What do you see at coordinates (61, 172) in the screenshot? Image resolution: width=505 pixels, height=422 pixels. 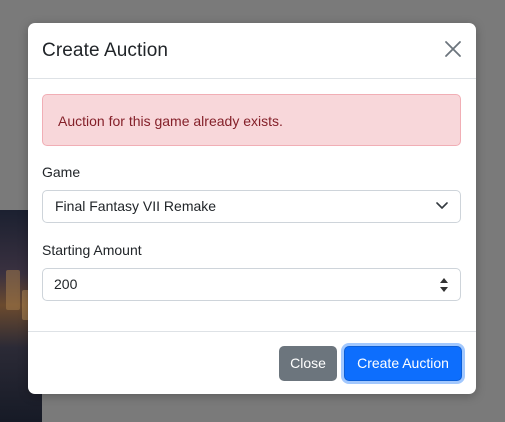 I see `game-label: Game` at bounding box center [61, 172].